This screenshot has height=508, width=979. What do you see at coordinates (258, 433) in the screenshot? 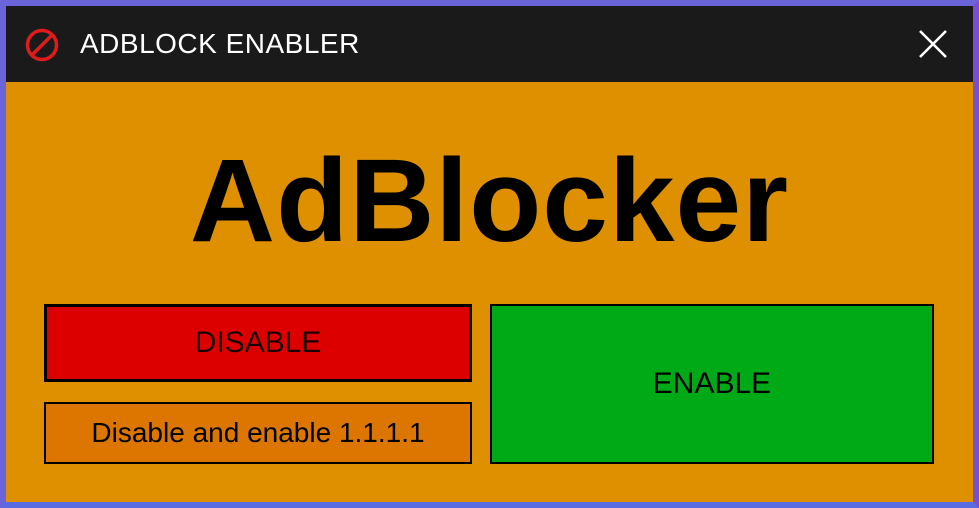
I see `disable-and-enable-button: Disable and enable 1.1.1.1` at bounding box center [258, 433].